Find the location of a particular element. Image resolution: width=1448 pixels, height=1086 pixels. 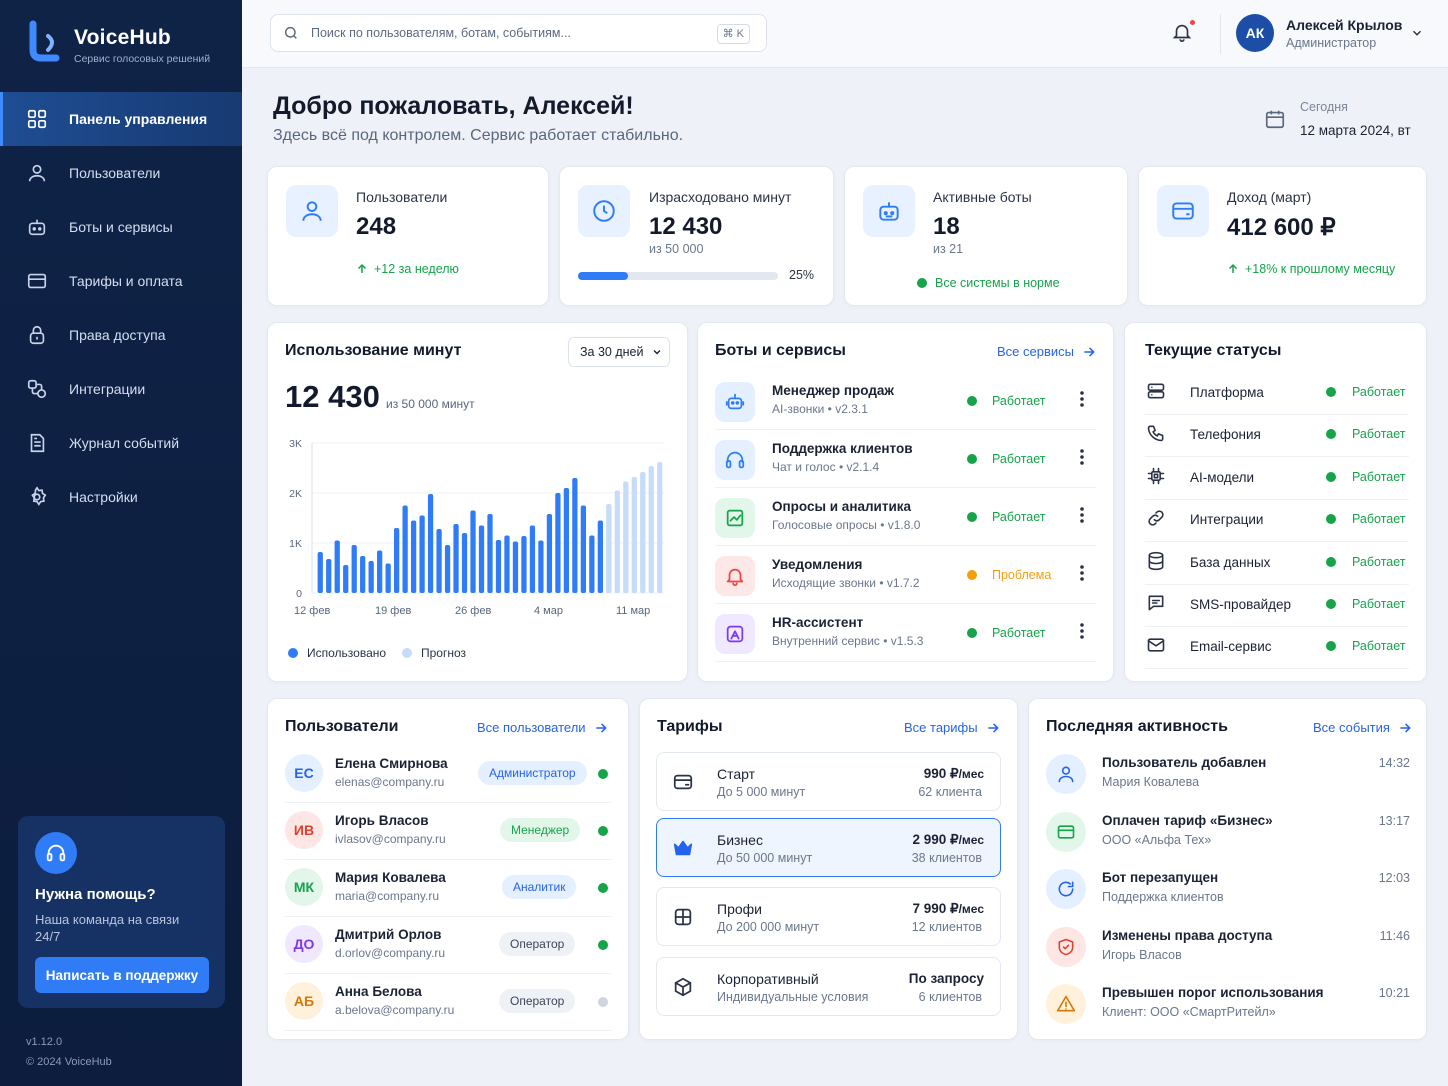

usage-value: 12 430 is located at coordinates (332, 396).